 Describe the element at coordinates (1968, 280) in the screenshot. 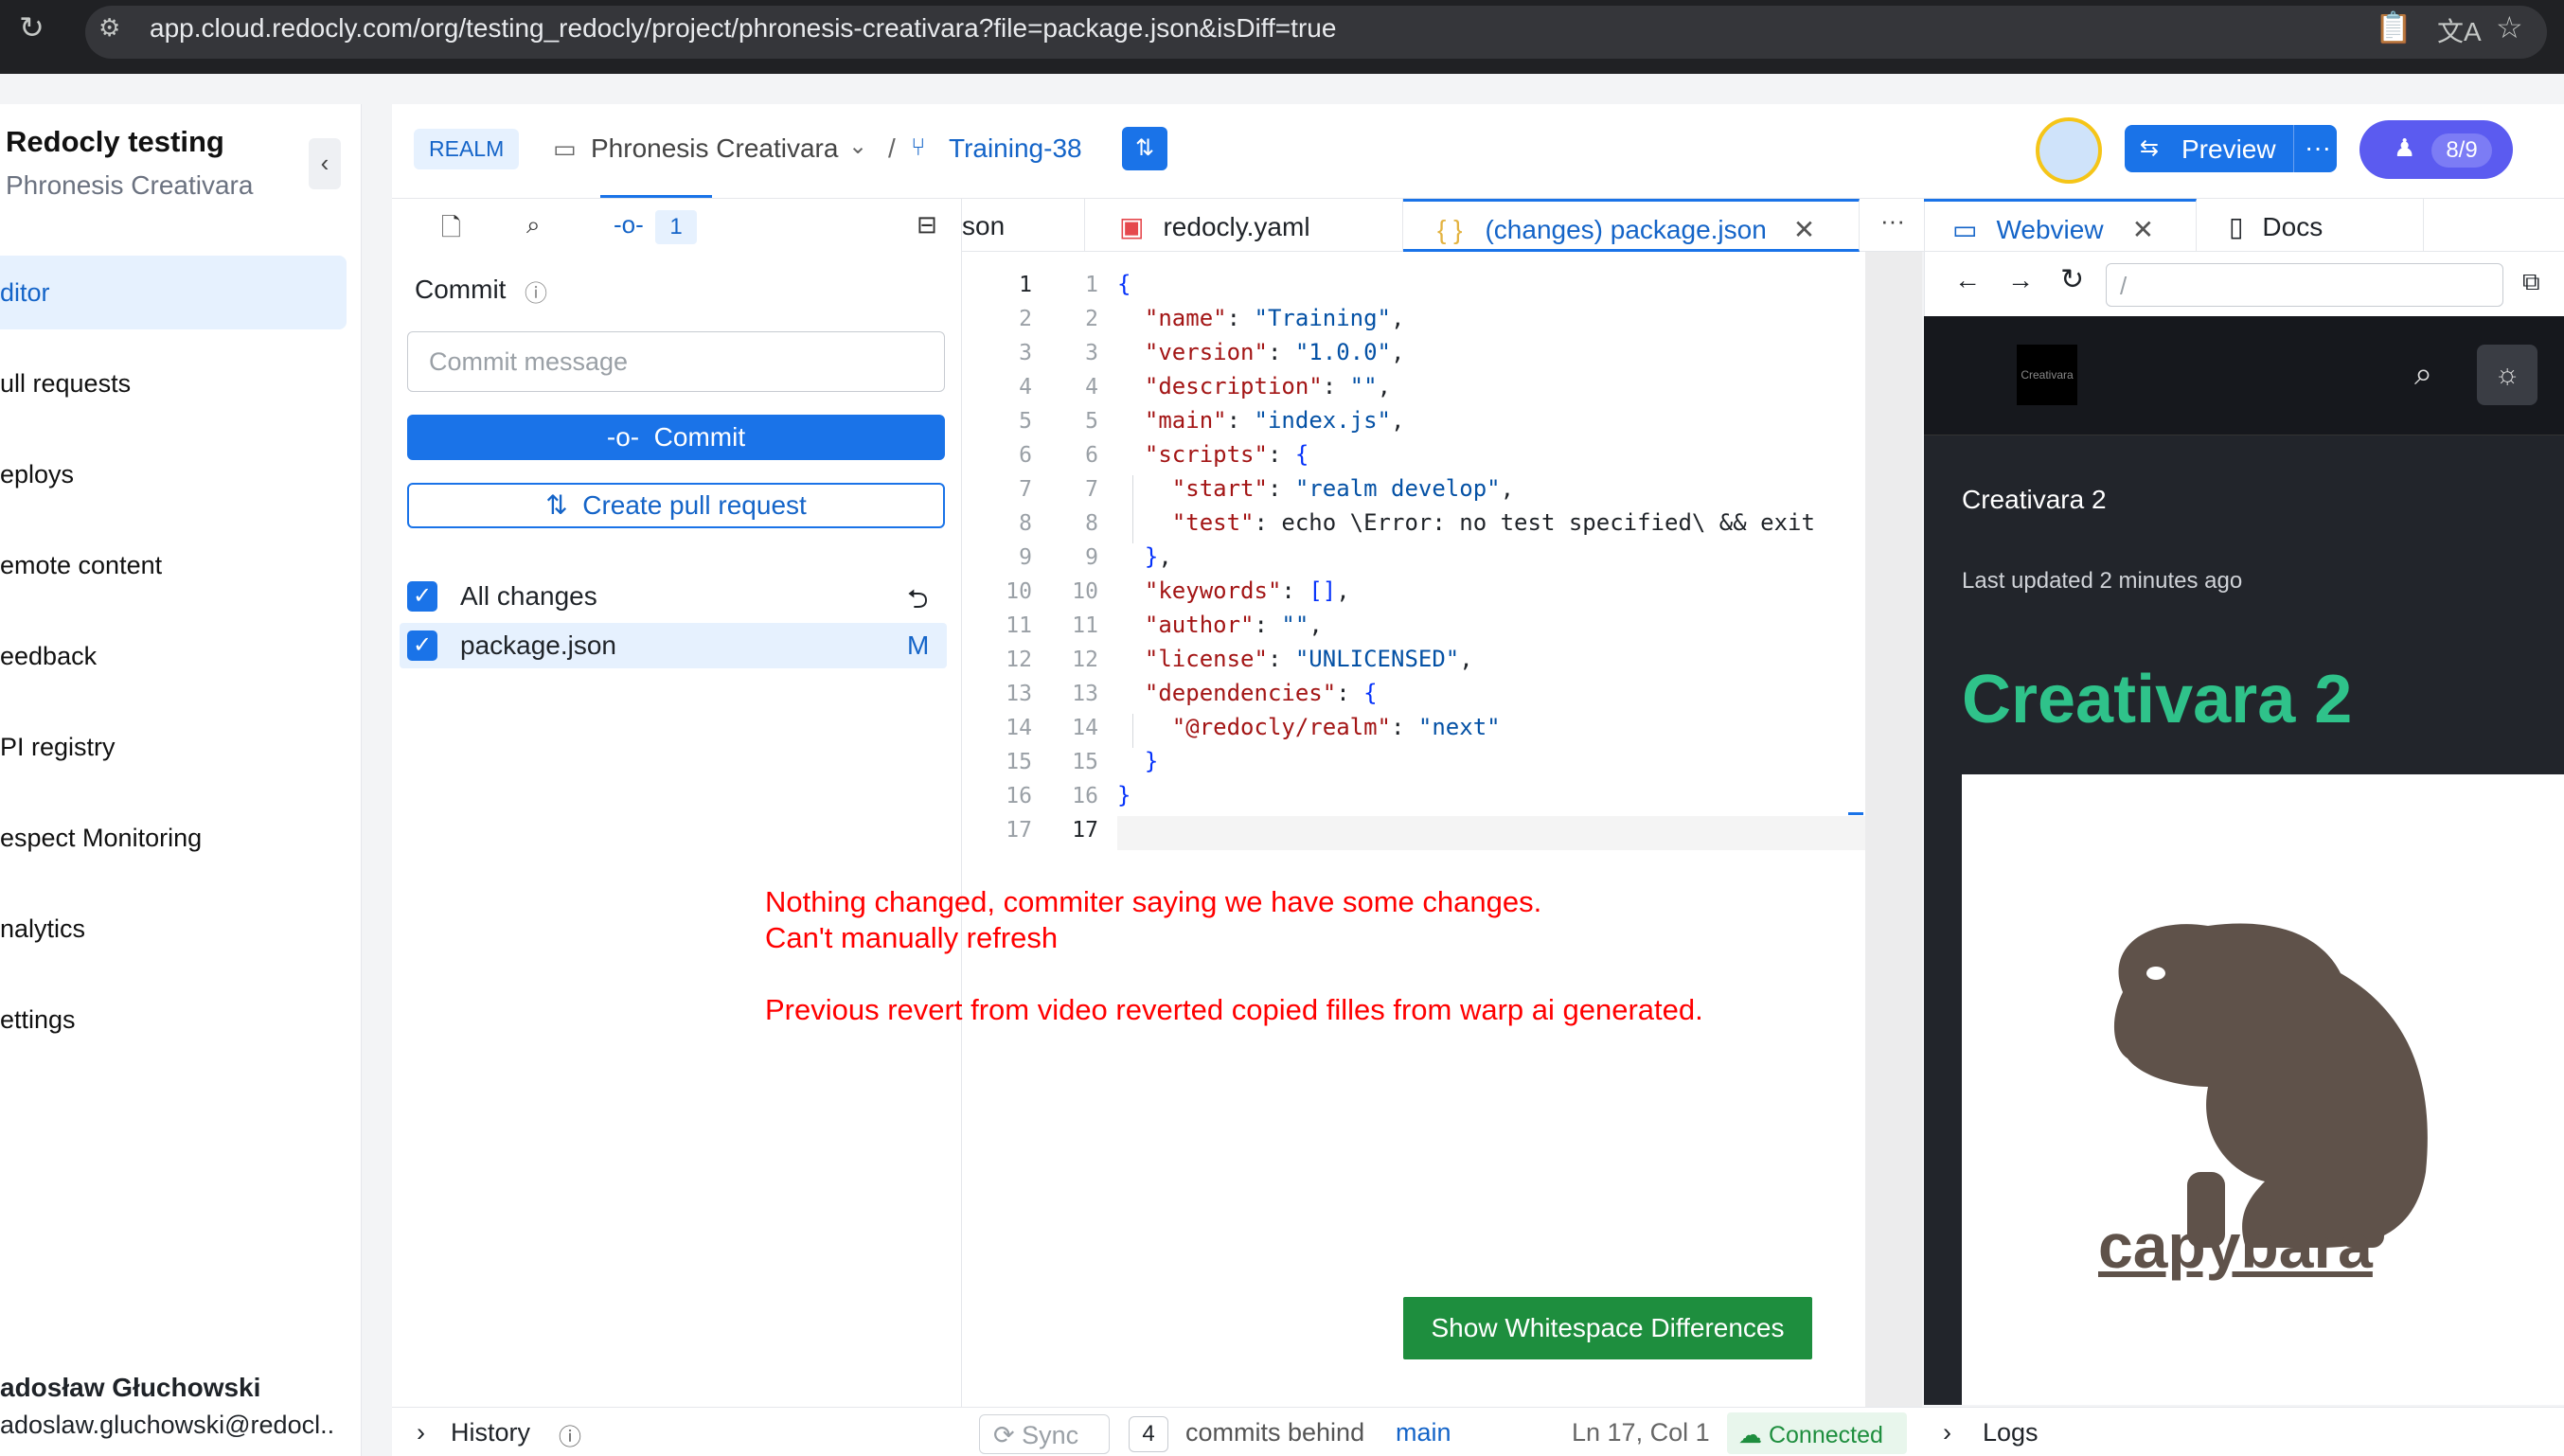

I see `back-icon: ←` at that location.